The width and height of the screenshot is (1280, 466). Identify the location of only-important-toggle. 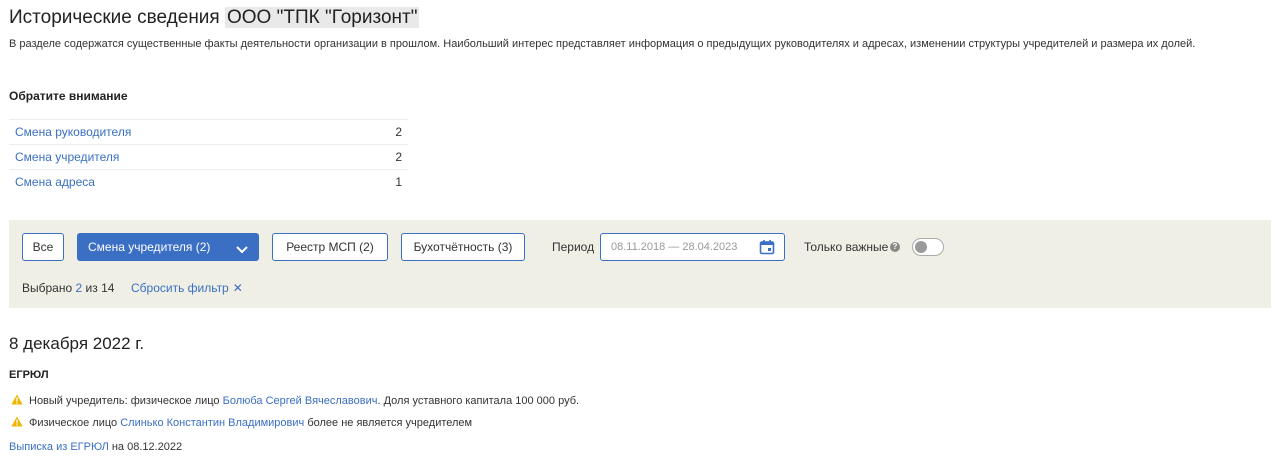
(928, 247).